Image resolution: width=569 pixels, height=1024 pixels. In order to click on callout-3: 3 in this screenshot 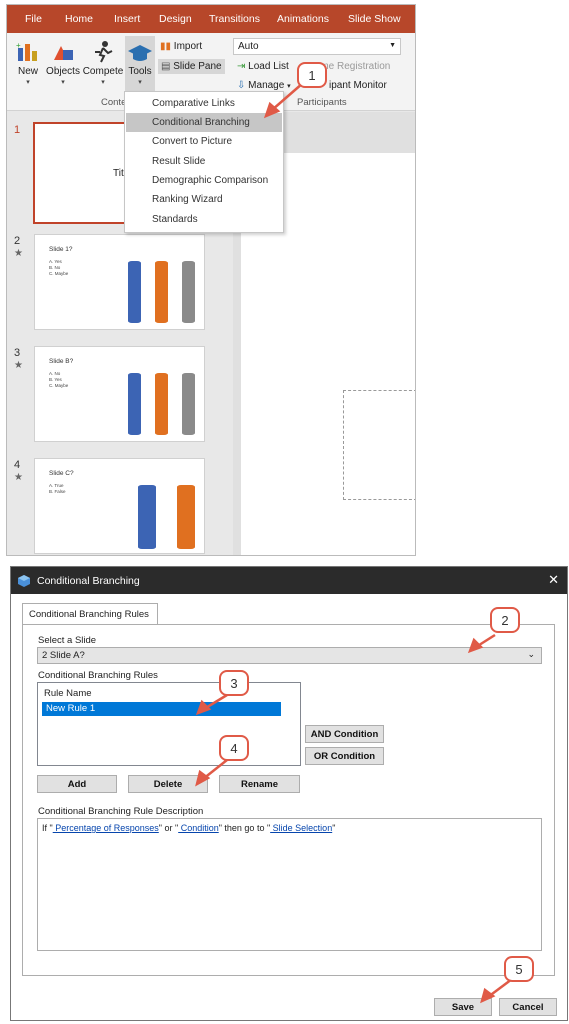, I will do `click(234, 683)`.